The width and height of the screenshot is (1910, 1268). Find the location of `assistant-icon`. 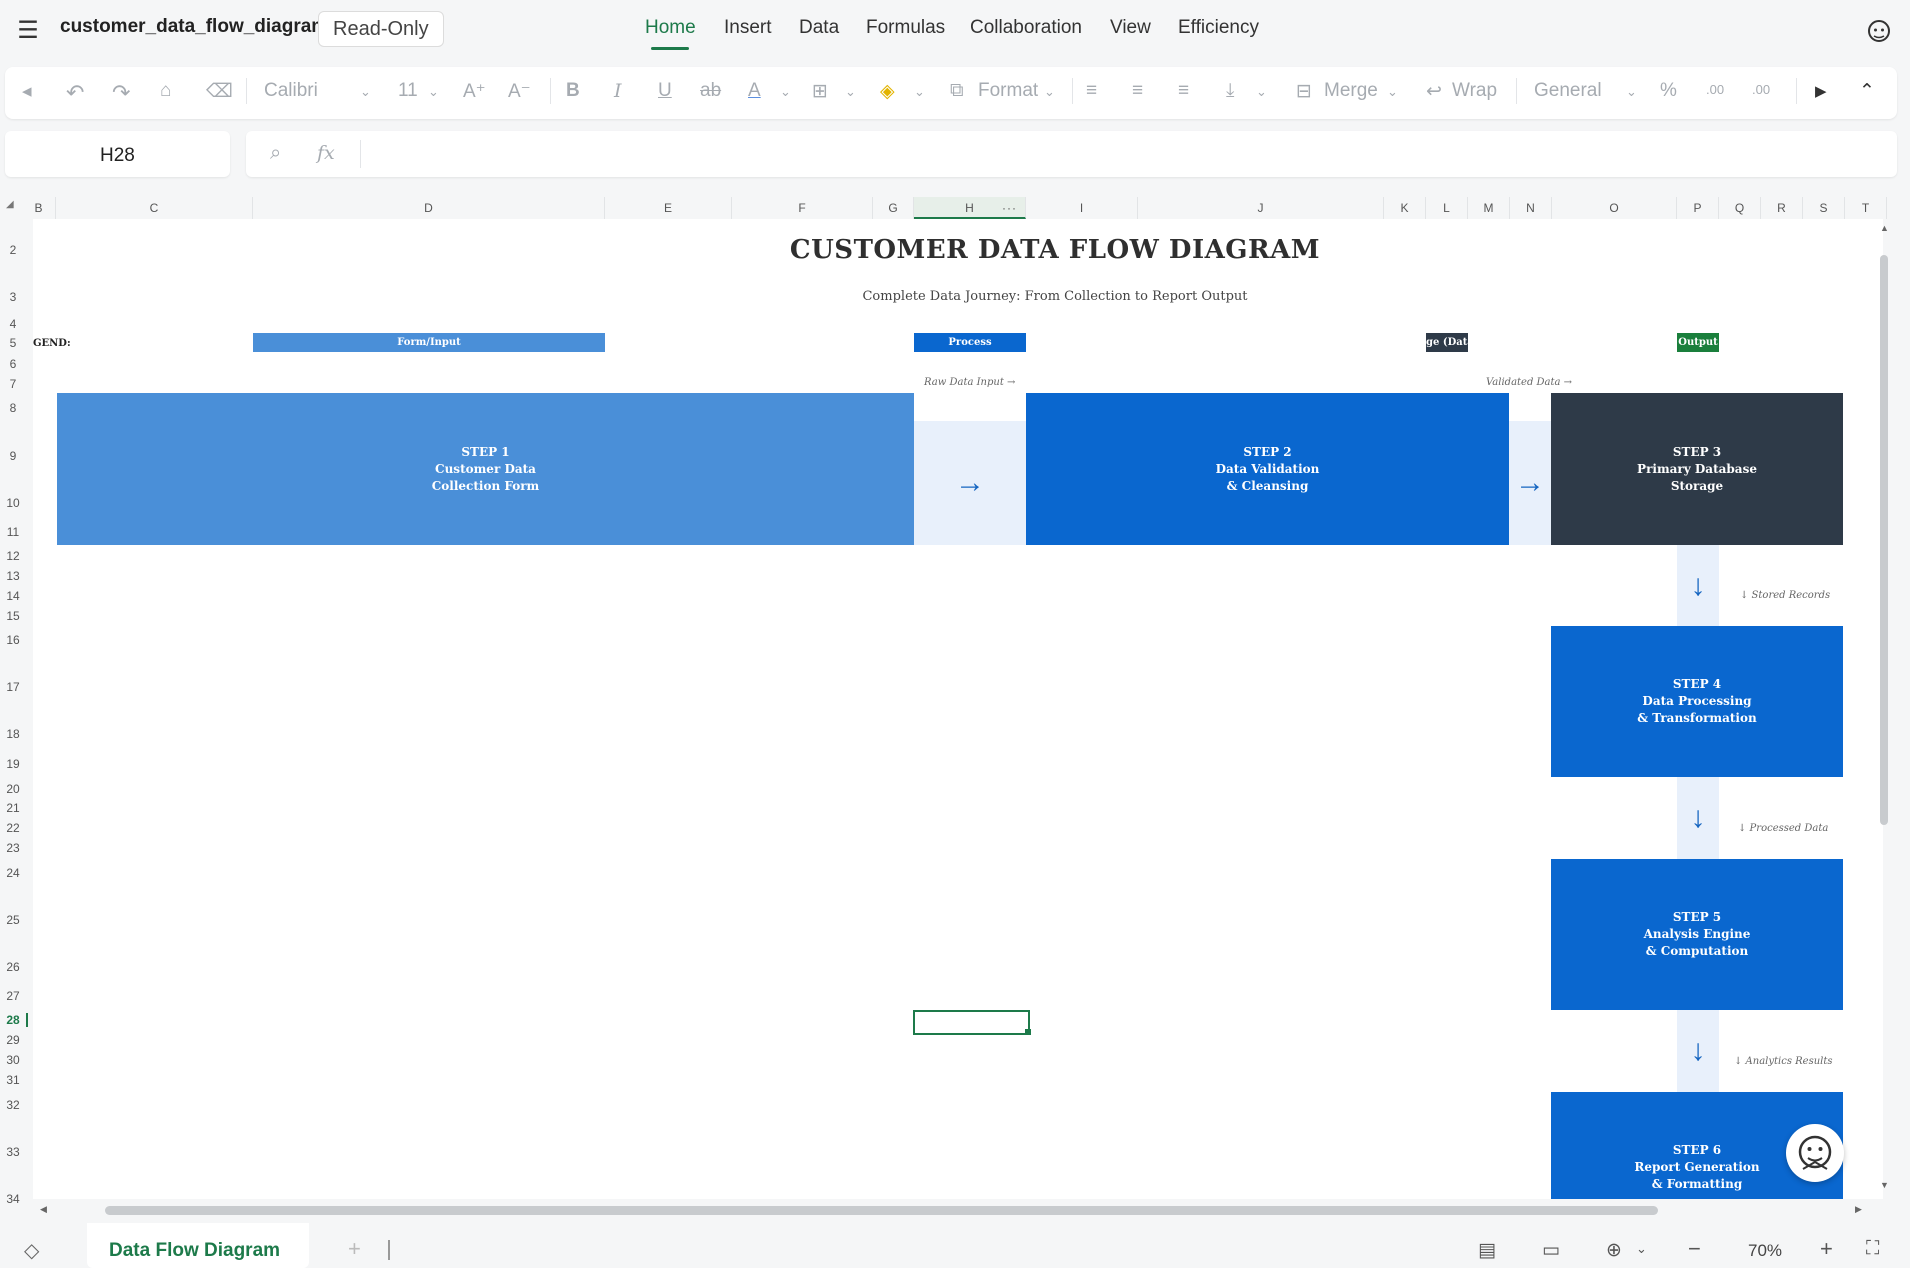

assistant-icon is located at coordinates (1879, 31).